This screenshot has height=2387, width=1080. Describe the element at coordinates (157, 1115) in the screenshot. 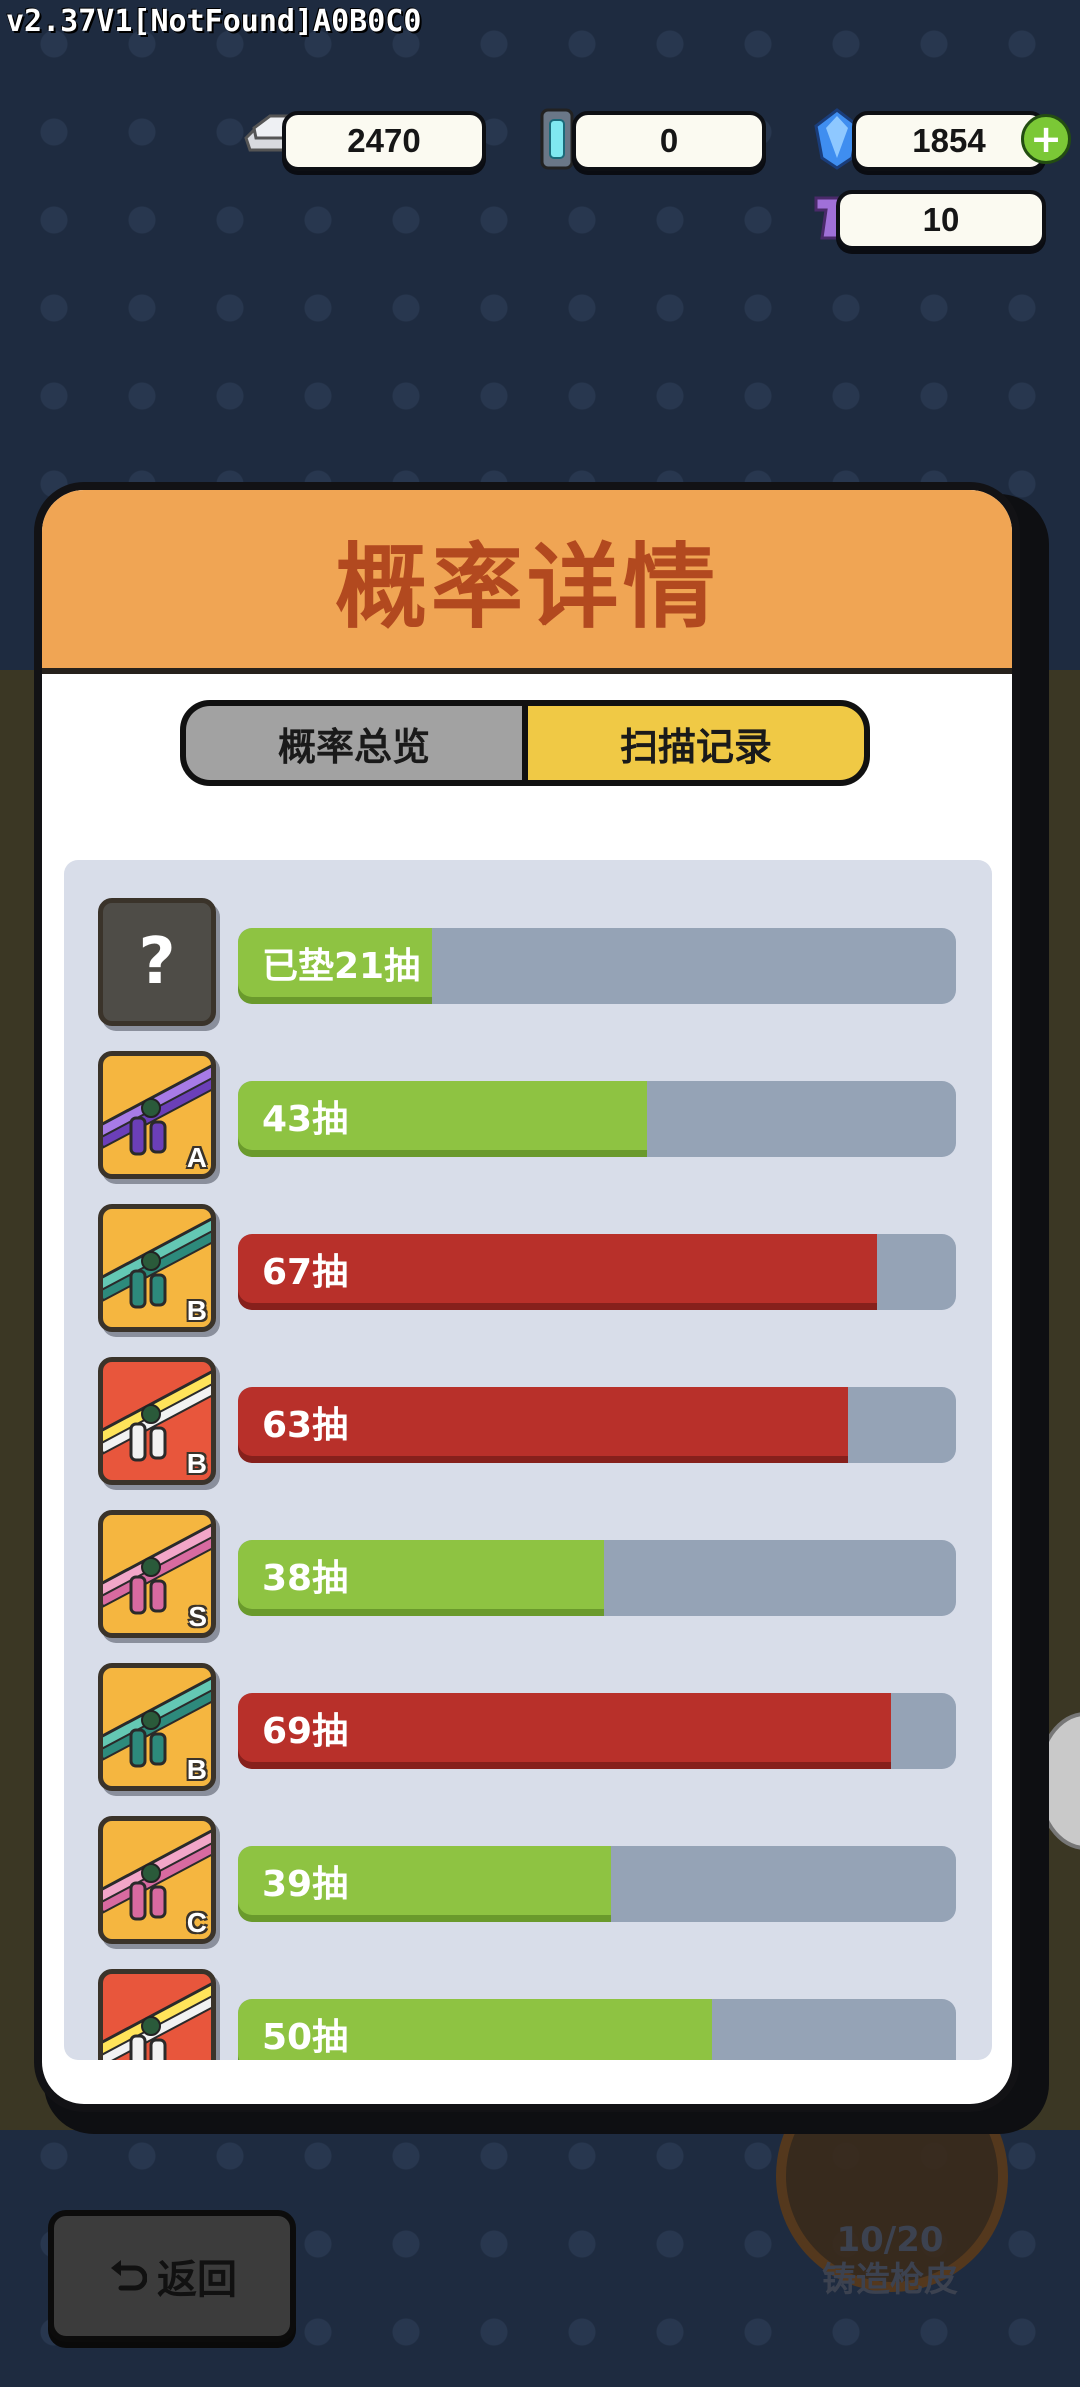

I see `purple-rifle-icon: A` at that location.